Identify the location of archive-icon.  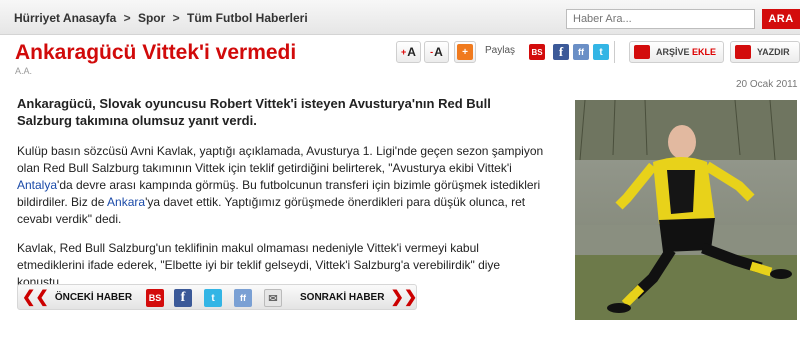
(642, 52).